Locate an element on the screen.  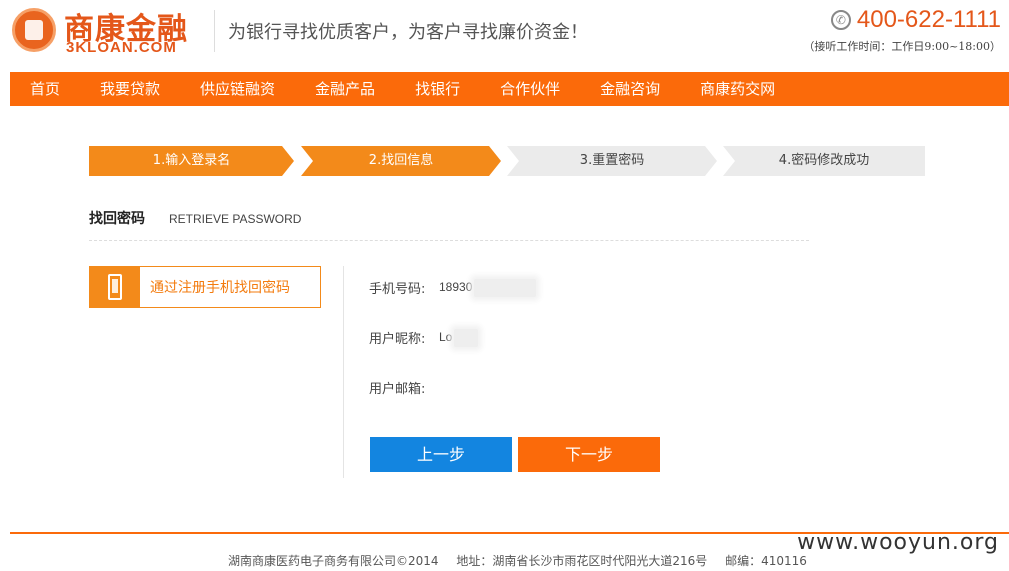
nav-item-pharma-exchange: 商康药交网 is located at coordinates (737, 89).